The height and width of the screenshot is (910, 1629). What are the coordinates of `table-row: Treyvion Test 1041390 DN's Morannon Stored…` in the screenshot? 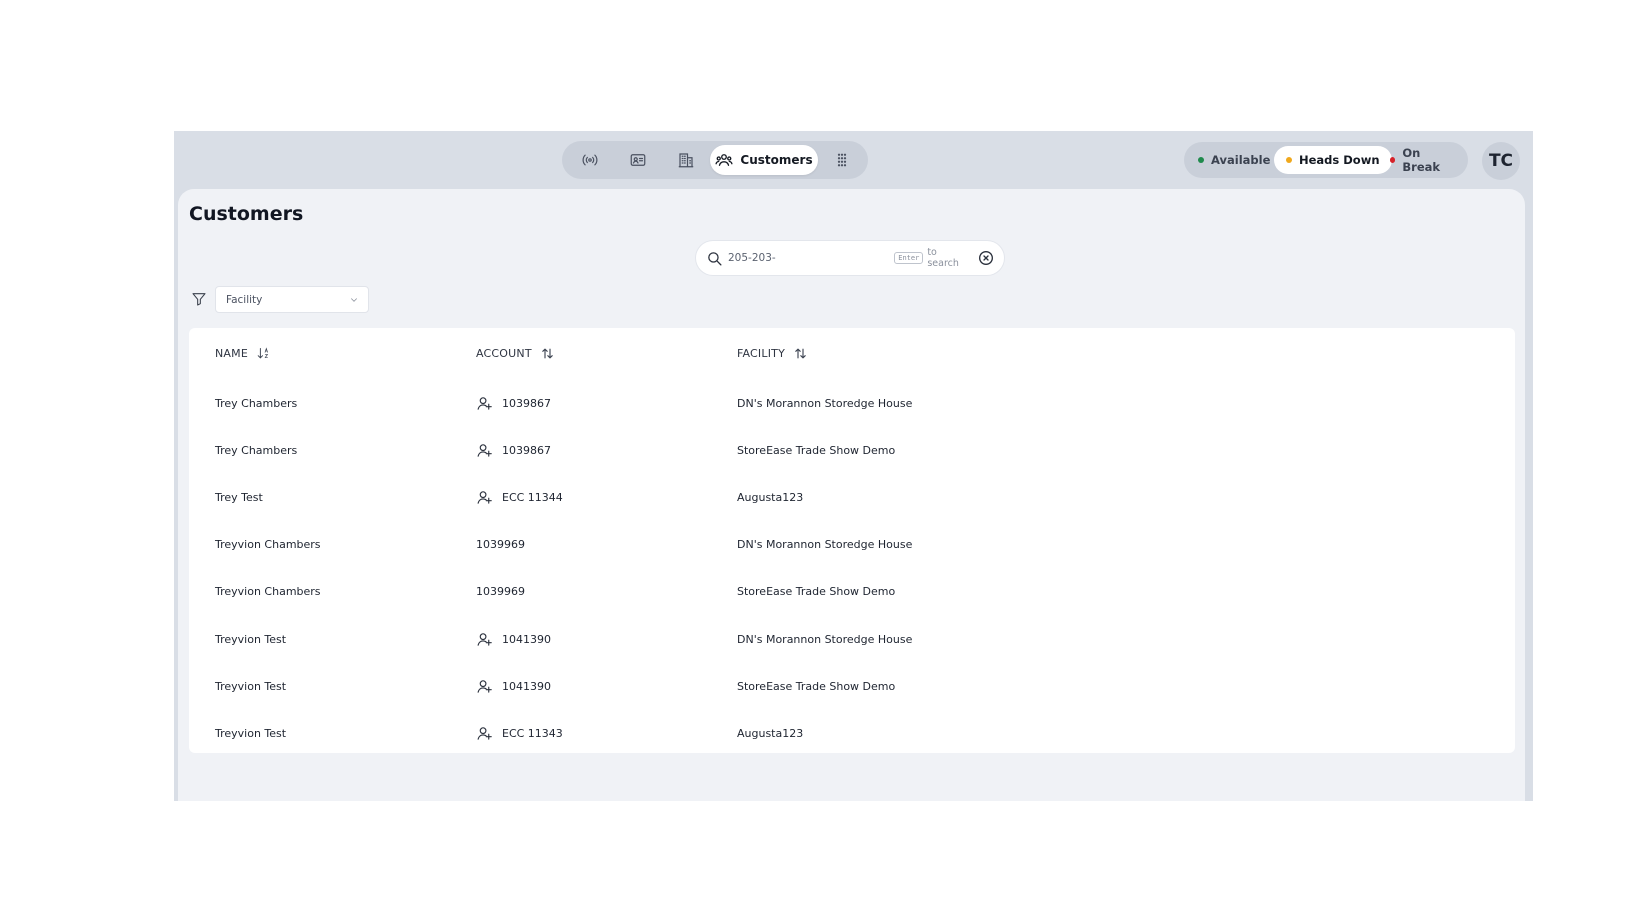 It's located at (852, 639).